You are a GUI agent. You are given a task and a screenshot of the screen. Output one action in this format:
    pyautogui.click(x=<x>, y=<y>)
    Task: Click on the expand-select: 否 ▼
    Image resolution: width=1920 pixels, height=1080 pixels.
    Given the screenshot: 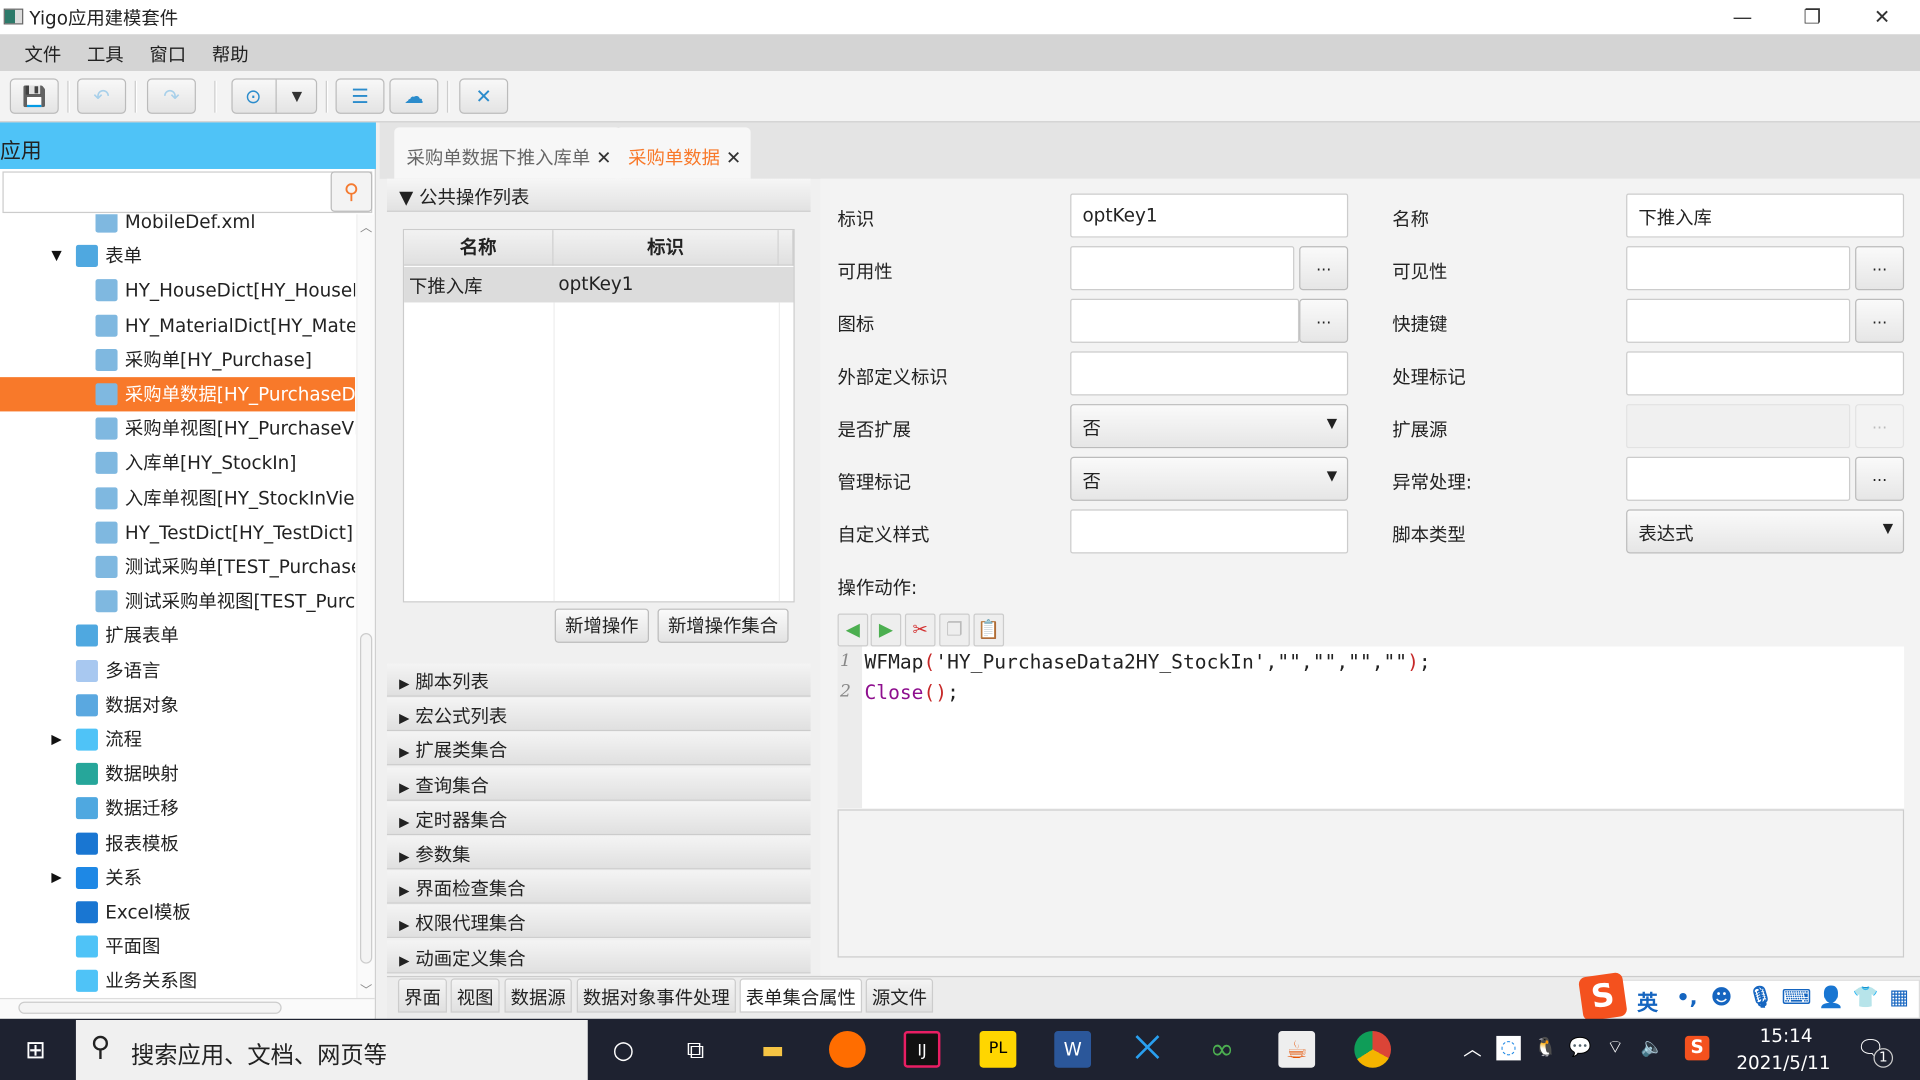 What is the action you would take?
    pyautogui.click(x=1209, y=426)
    